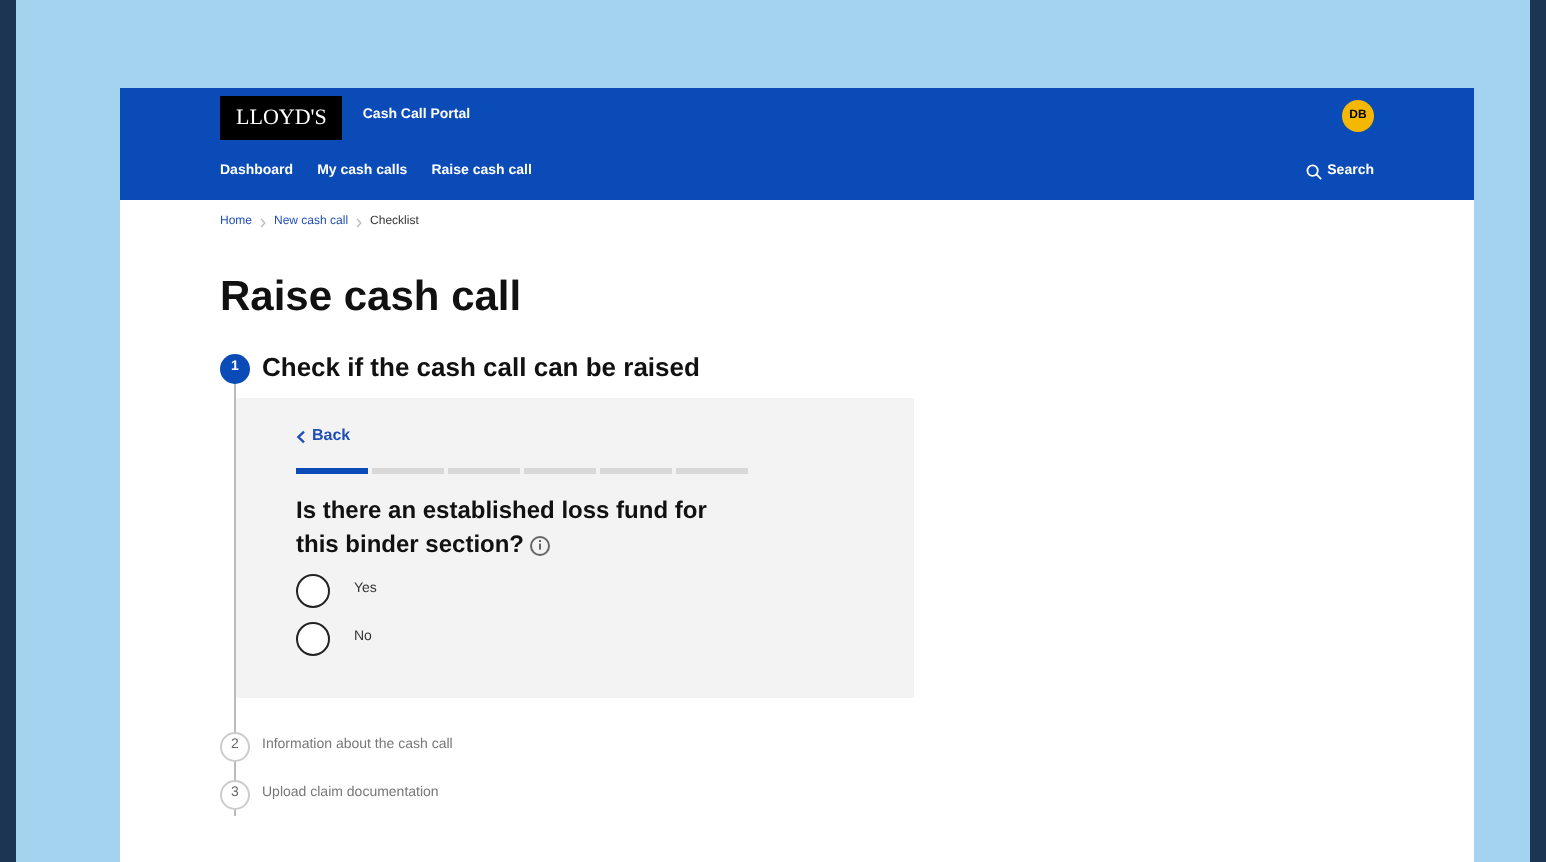  What do you see at coordinates (281, 118) in the screenshot?
I see `logo: LLOYD'S` at bounding box center [281, 118].